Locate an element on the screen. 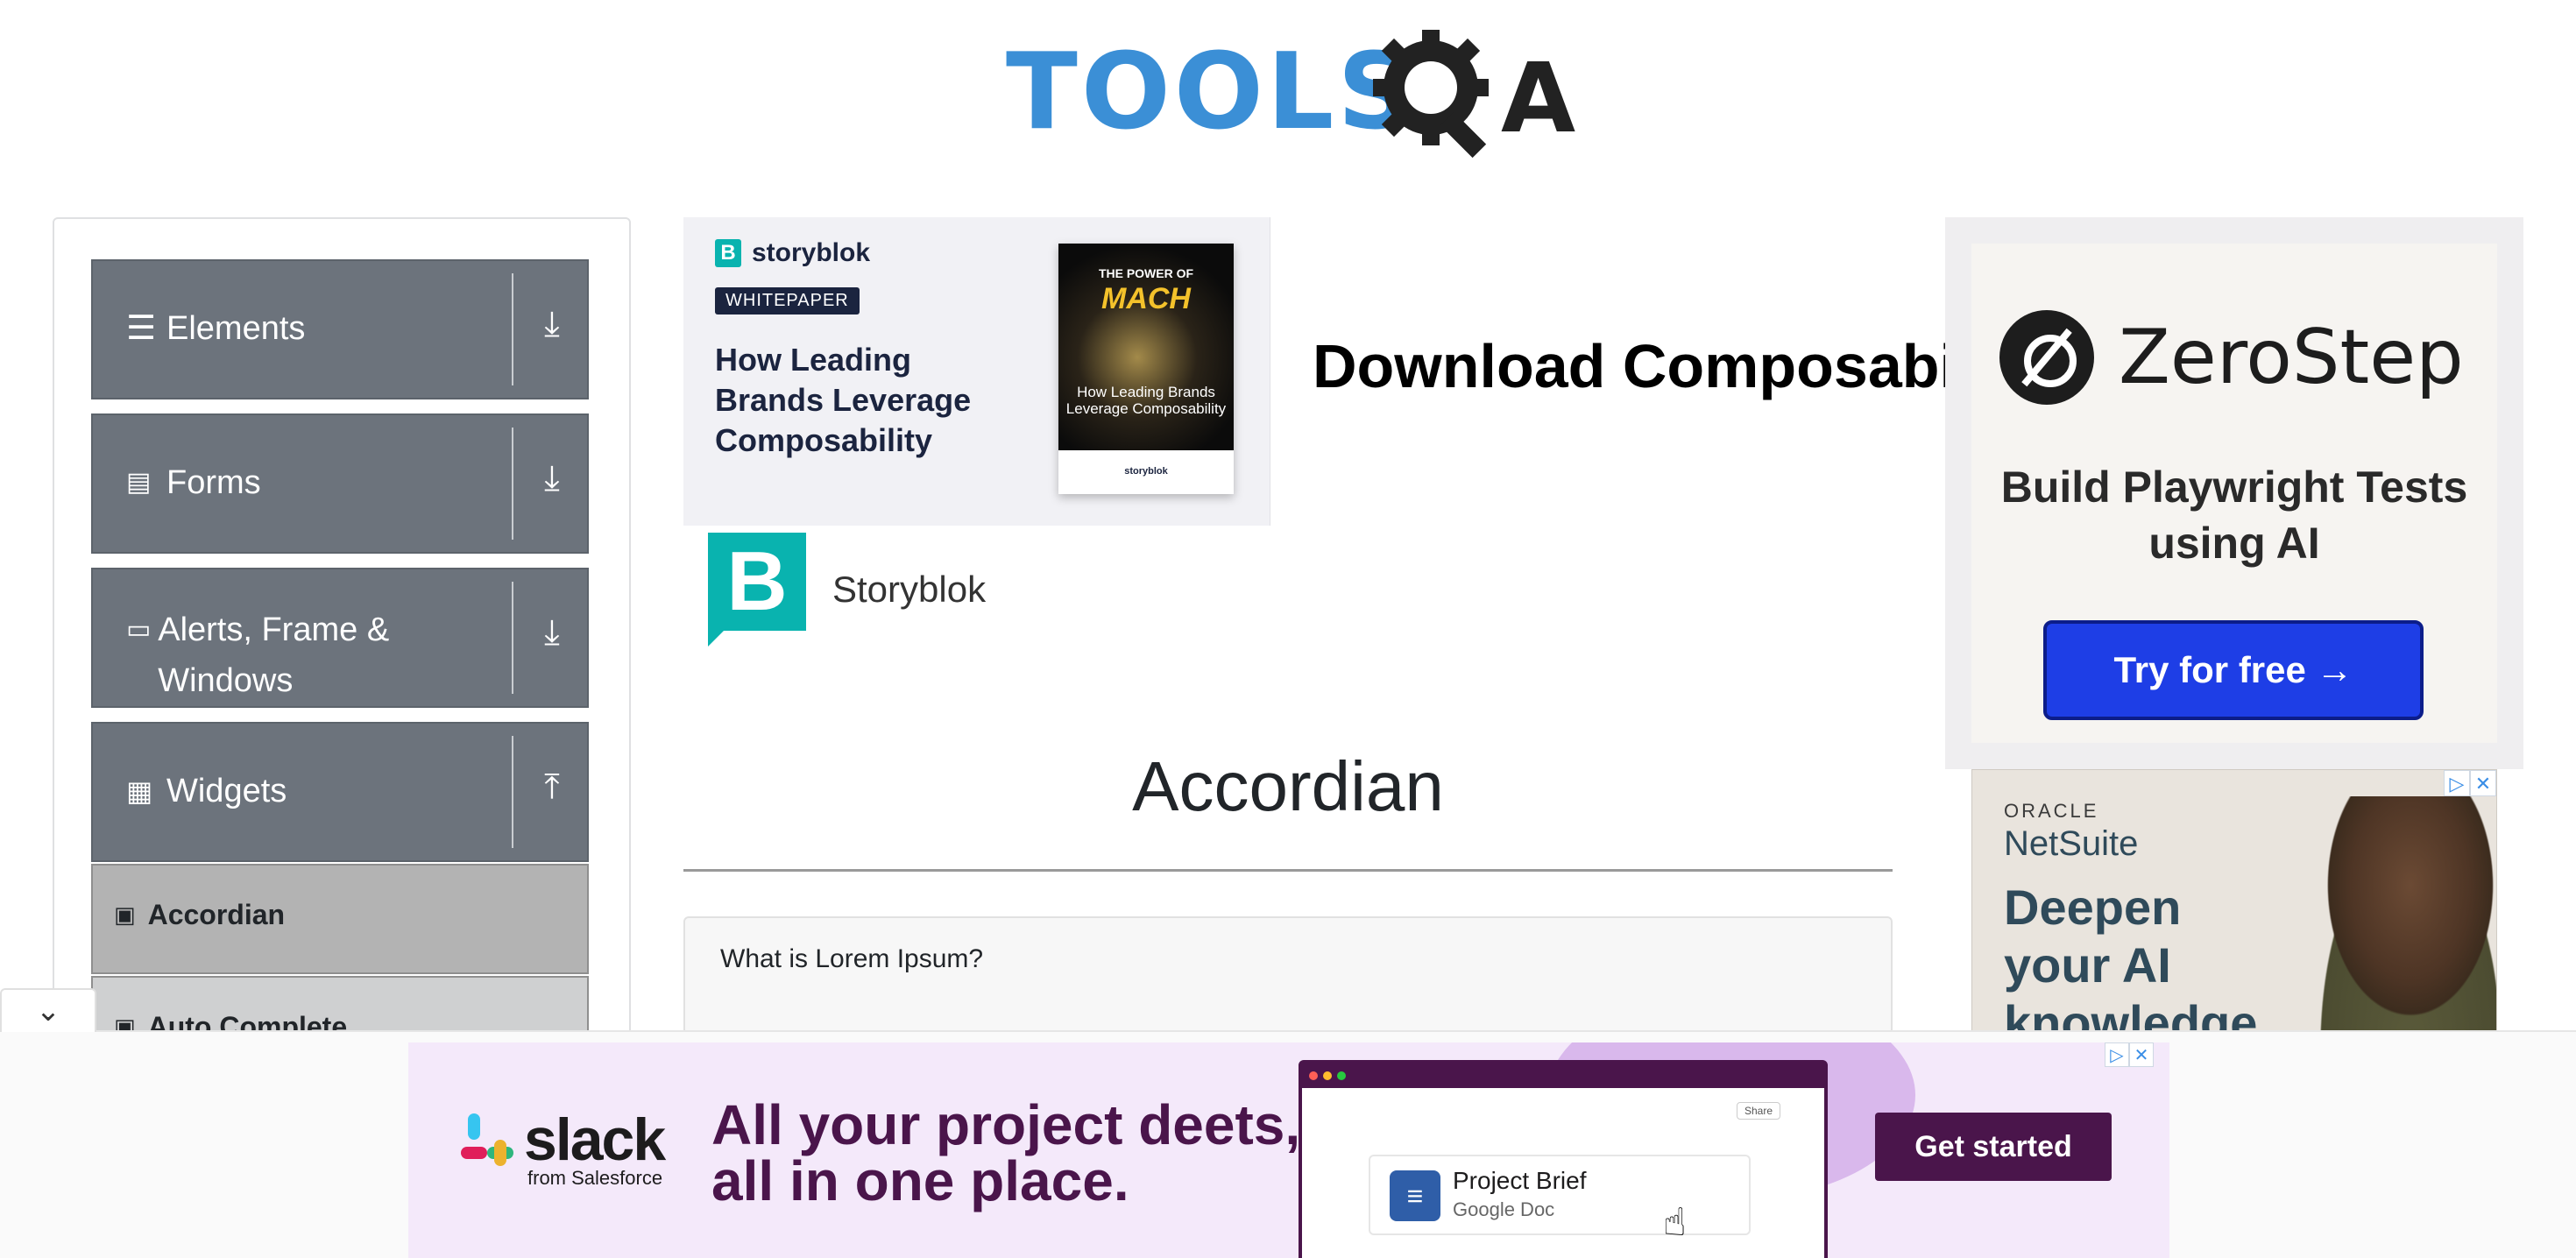  hand-cursor-icon: ☝ is located at coordinates (1675, 1222).